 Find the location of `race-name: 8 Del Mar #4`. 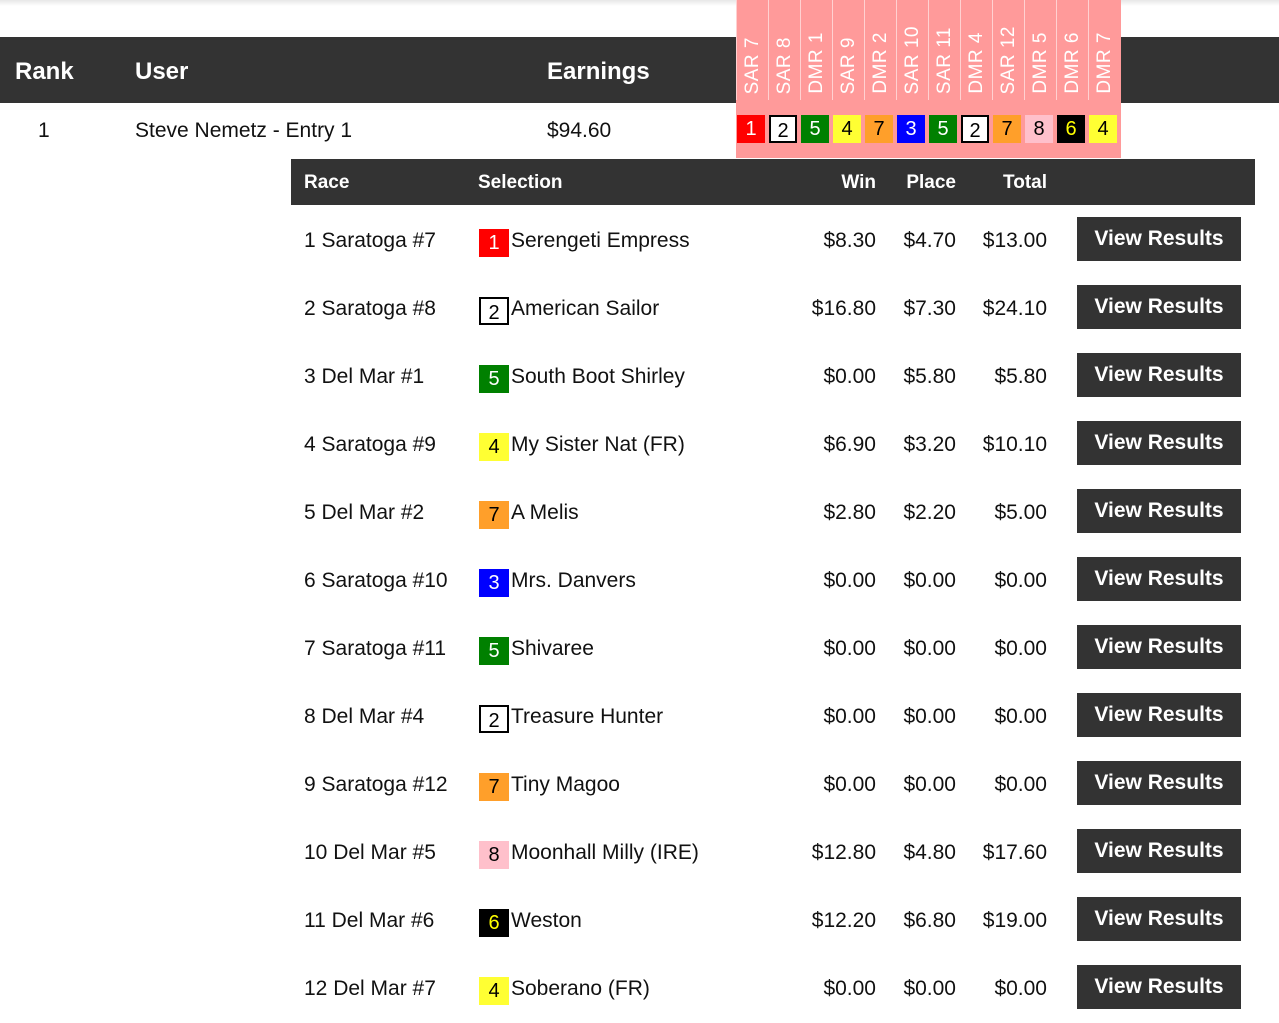

race-name: 8 Del Mar #4 is located at coordinates (364, 716).